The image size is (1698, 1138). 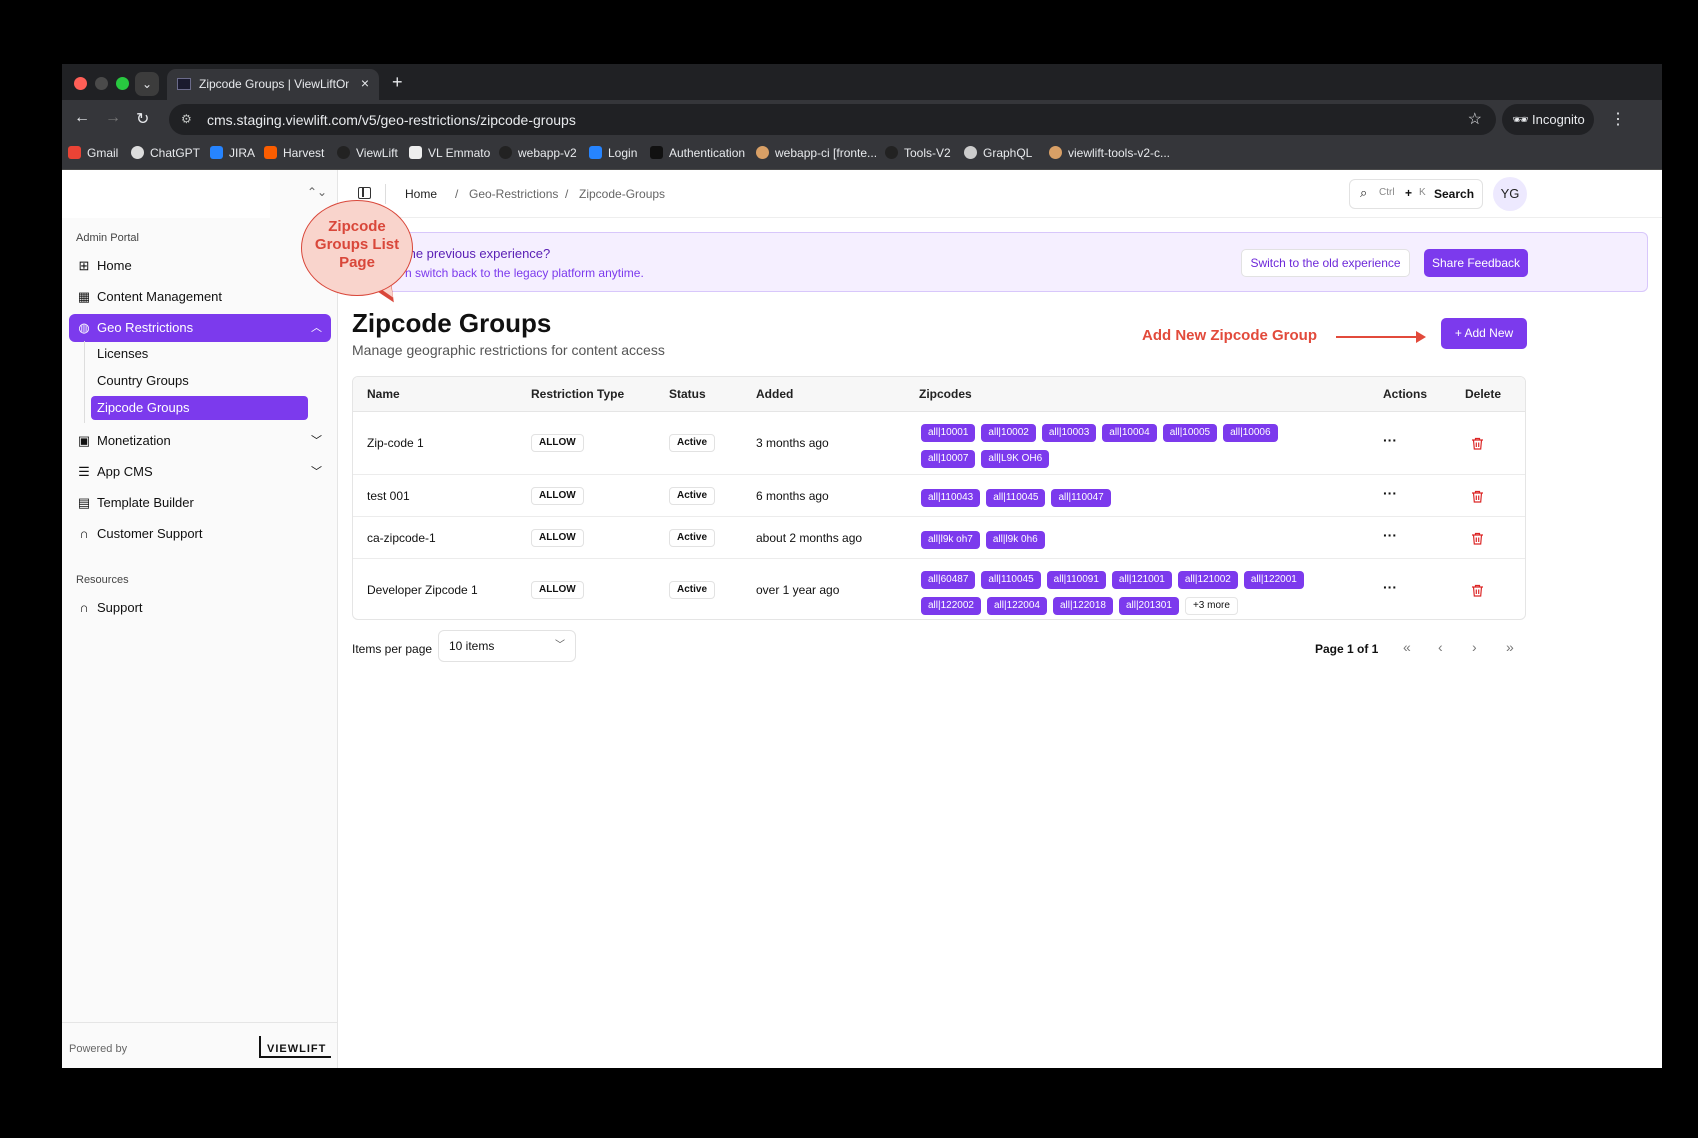 What do you see at coordinates (1082, 606) in the screenshot?
I see `zipcode-chip: all|122018` at bounding box center [1082, 606].